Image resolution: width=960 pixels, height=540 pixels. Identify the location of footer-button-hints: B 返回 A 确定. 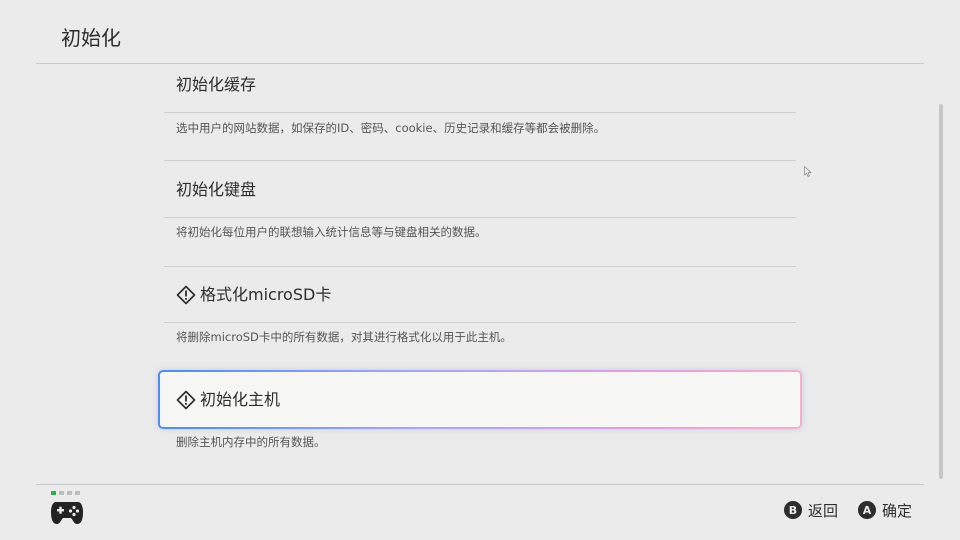
(847, 510).